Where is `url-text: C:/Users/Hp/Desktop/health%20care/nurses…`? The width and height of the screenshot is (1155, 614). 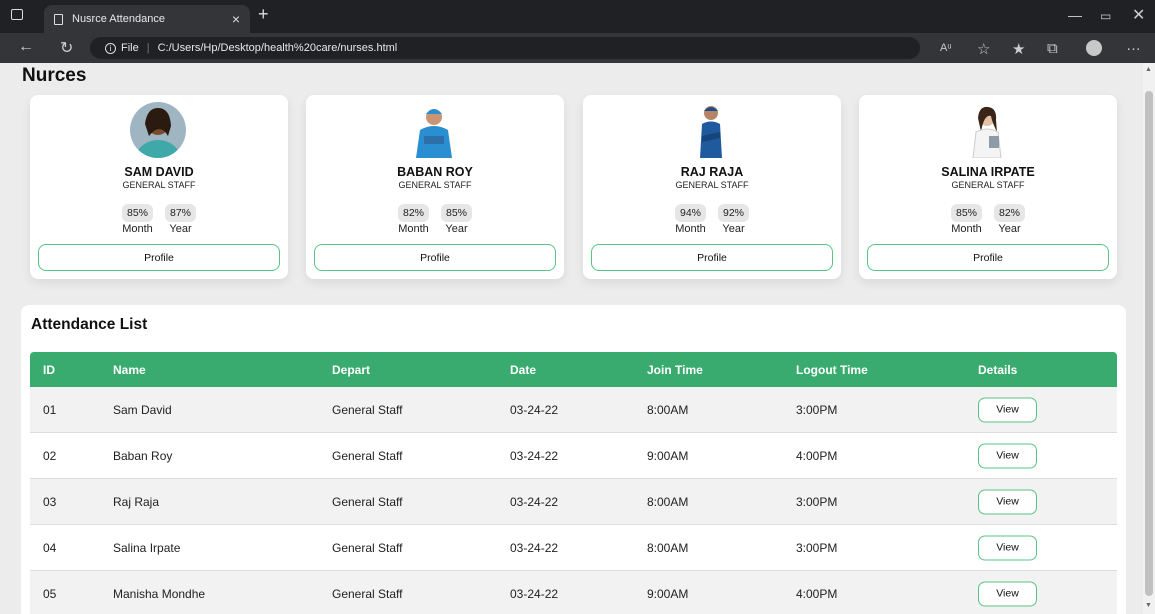 url-text: C:/Users/Hp/Desktop/health%20care/nurses… is located at coordinates (278, 48).